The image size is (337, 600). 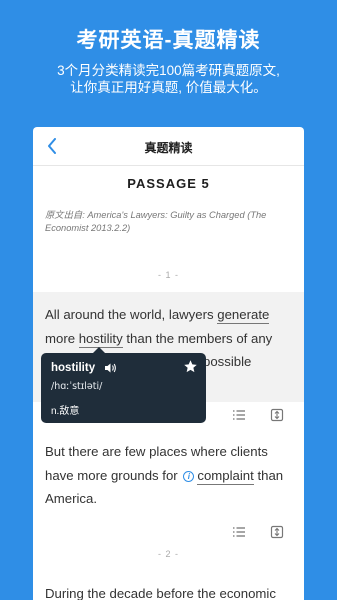 I want to click on star-icon, so click(x=190, y=366).